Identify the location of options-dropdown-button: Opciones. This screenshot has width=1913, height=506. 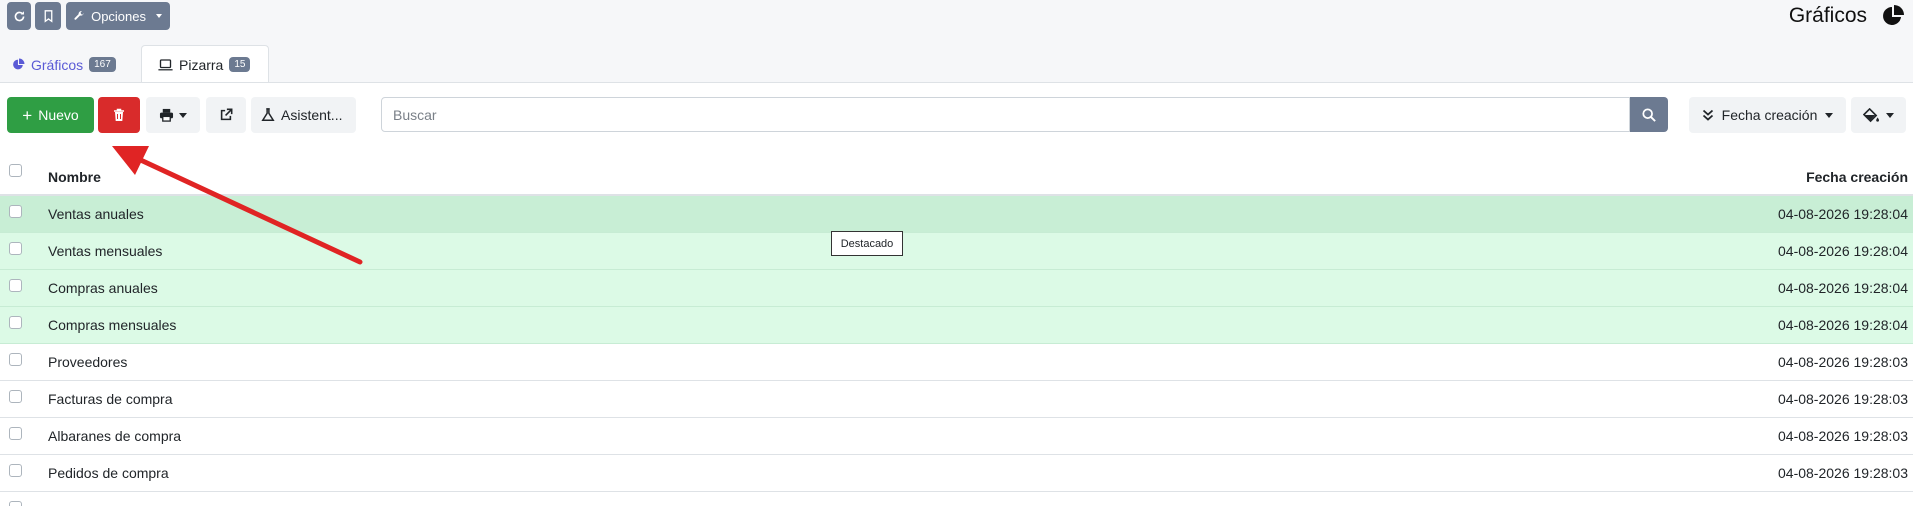
(118, 16).